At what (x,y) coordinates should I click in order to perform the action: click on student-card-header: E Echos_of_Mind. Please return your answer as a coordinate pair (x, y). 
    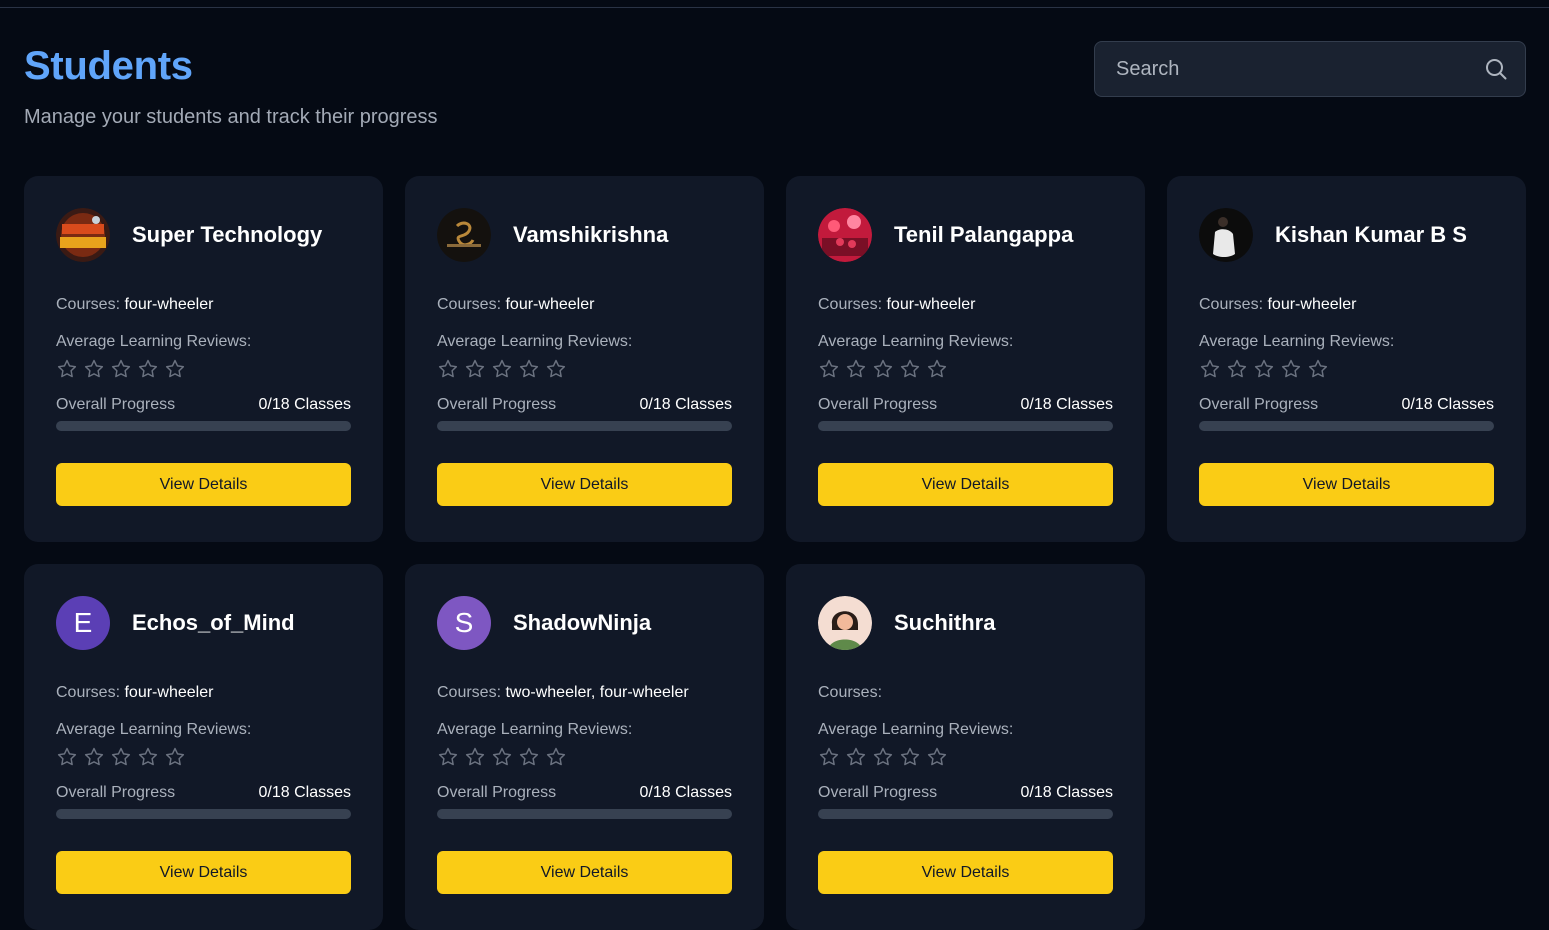
    Looking at the image, I should click on (203, 623).